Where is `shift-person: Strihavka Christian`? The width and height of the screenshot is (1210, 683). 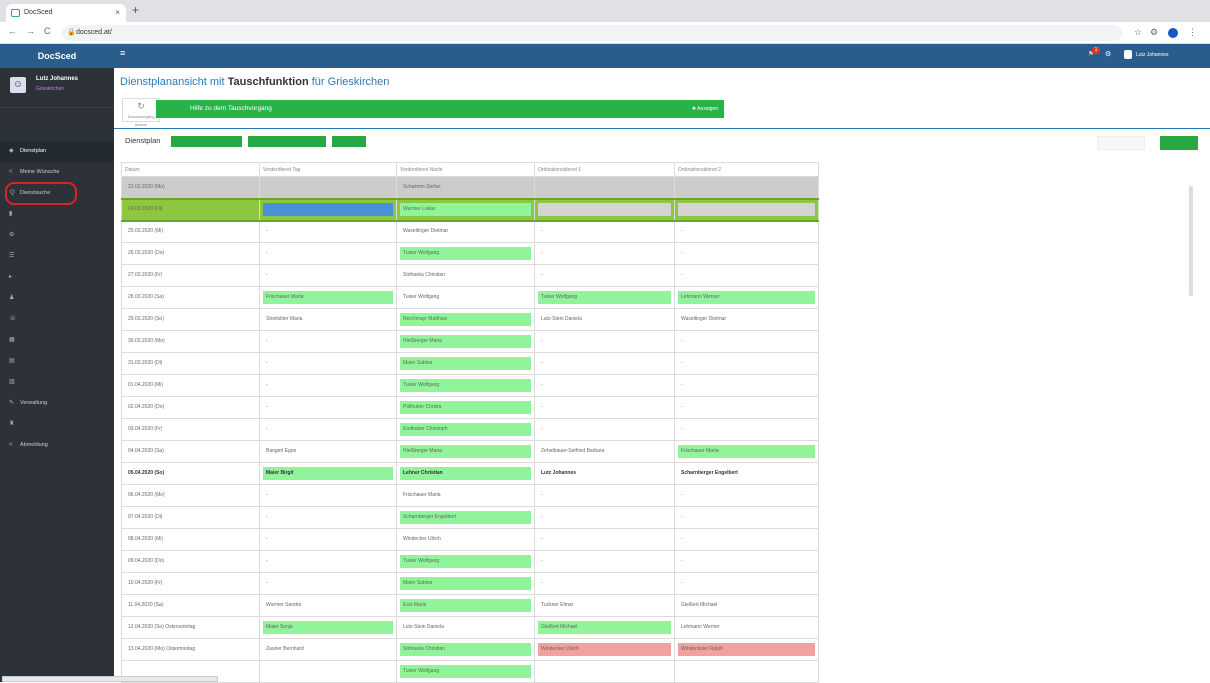 shift-person: Strihavka Christian is located at coordinates (465, 275).